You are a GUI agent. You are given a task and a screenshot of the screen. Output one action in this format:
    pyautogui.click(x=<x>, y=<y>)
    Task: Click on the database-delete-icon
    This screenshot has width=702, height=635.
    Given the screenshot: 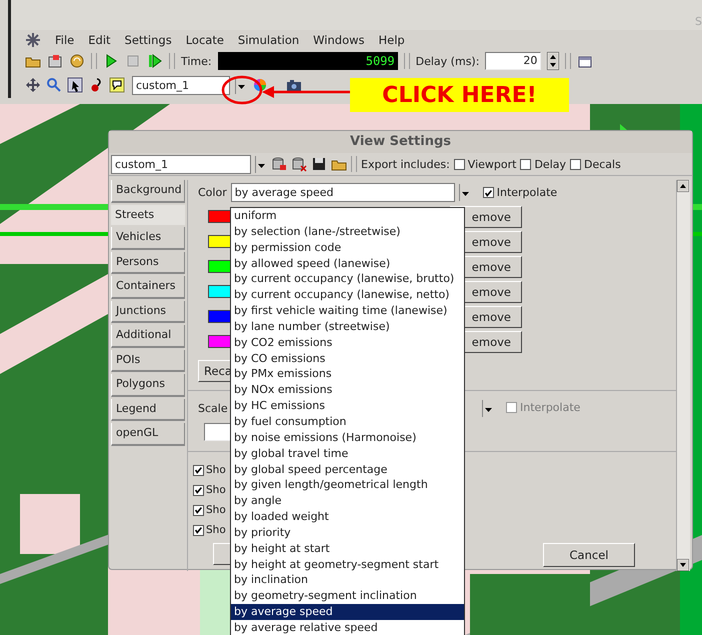 What is the action you would take?
    pyautogui.click(x=299, y=164)
    